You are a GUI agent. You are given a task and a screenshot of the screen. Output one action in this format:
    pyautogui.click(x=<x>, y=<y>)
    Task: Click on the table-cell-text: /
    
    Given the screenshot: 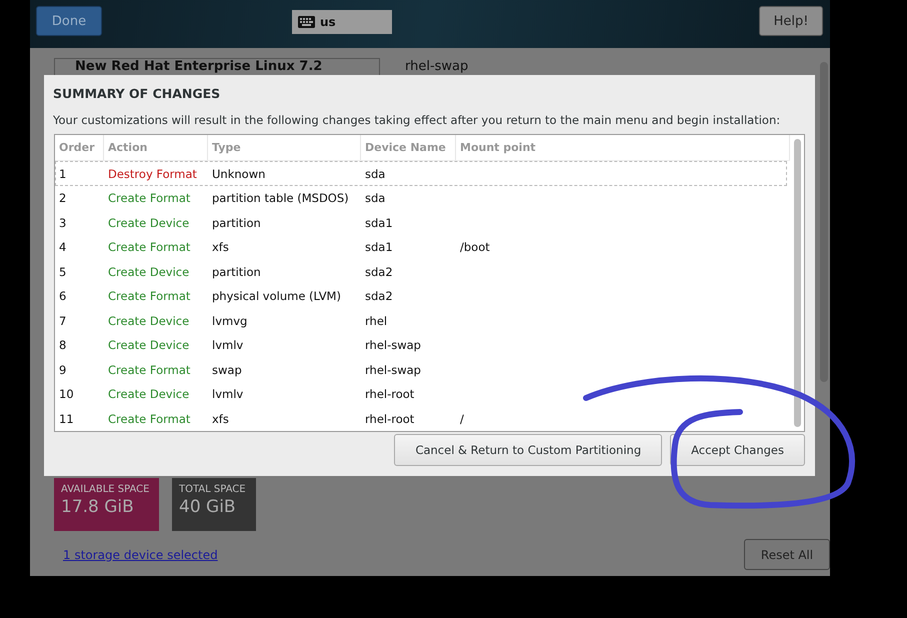 What is the action you would take?
    pyautogui.click(x=462, y=419)
    